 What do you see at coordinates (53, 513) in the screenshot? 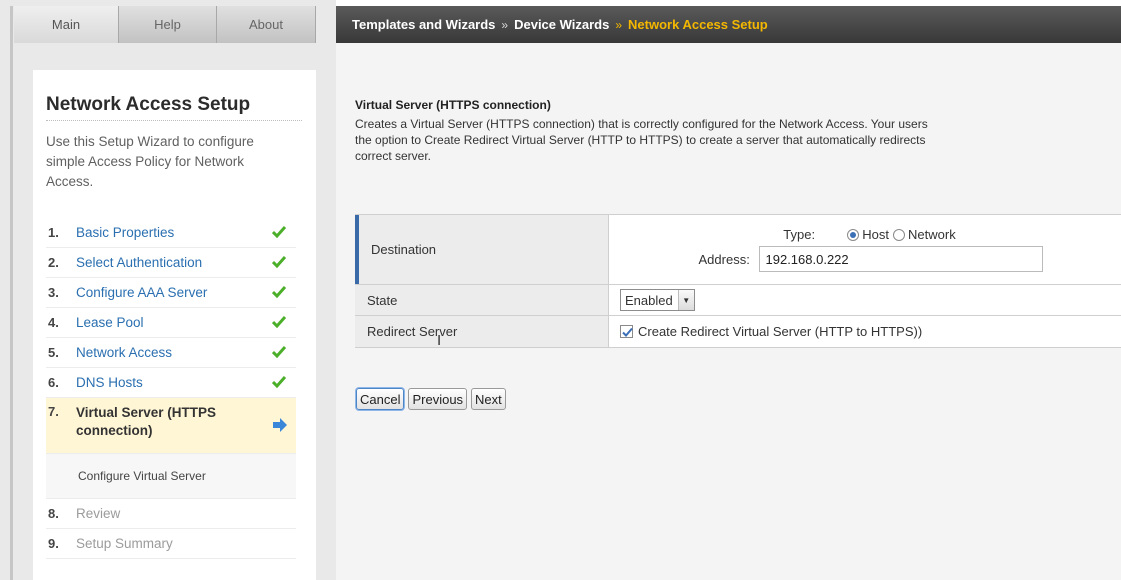
I see `step-number: 8.` at bounding box center [53, 513].